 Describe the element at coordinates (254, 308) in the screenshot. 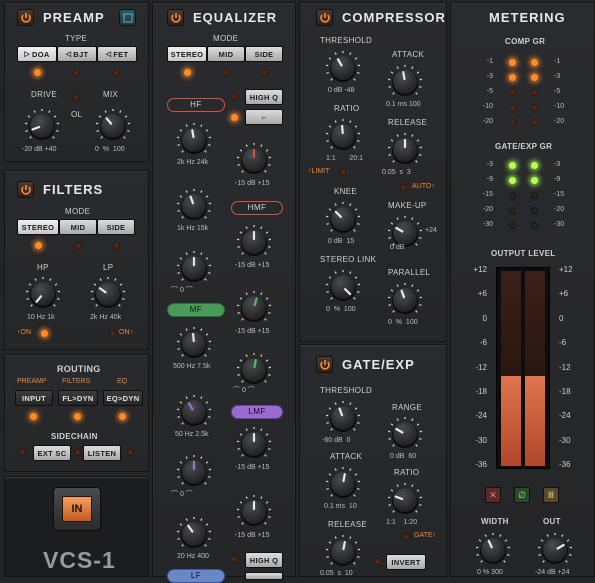

I see `mf-gain-knob` at that location.